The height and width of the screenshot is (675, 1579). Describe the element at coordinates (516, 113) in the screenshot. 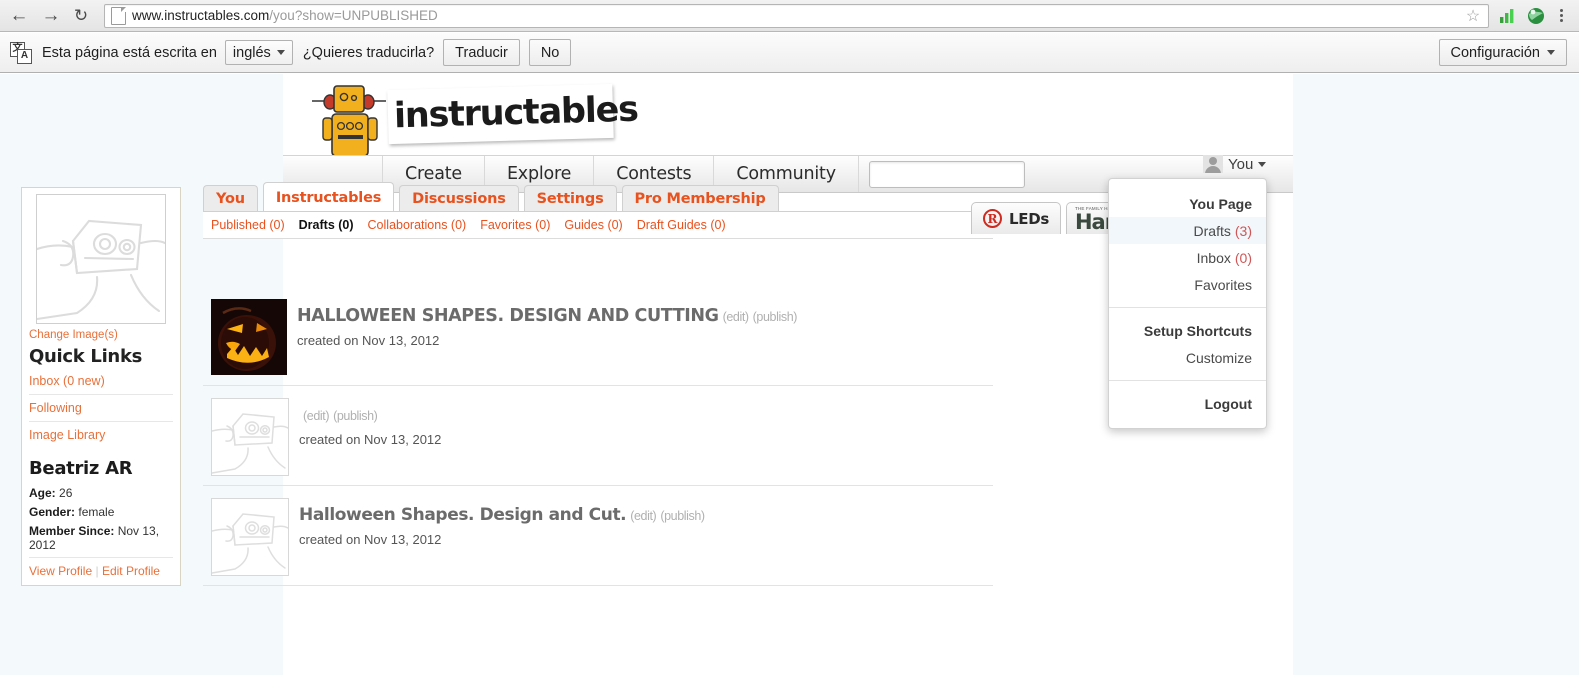

I see `logo-wordmark: instructables` at that location.